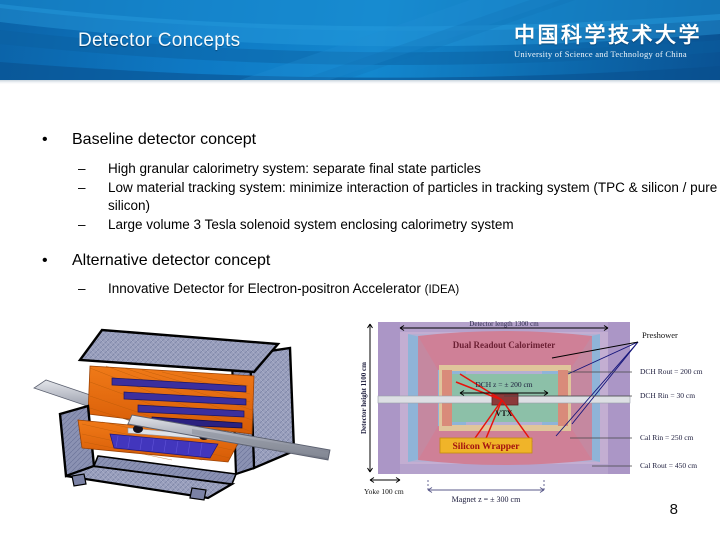 This screenshot has height=540, width=720. Describe the element at coordinates (504, 345) in the screenshot. I see `label-dual-readout-calorimeter: Dual Readout Calorimeter` at that location.